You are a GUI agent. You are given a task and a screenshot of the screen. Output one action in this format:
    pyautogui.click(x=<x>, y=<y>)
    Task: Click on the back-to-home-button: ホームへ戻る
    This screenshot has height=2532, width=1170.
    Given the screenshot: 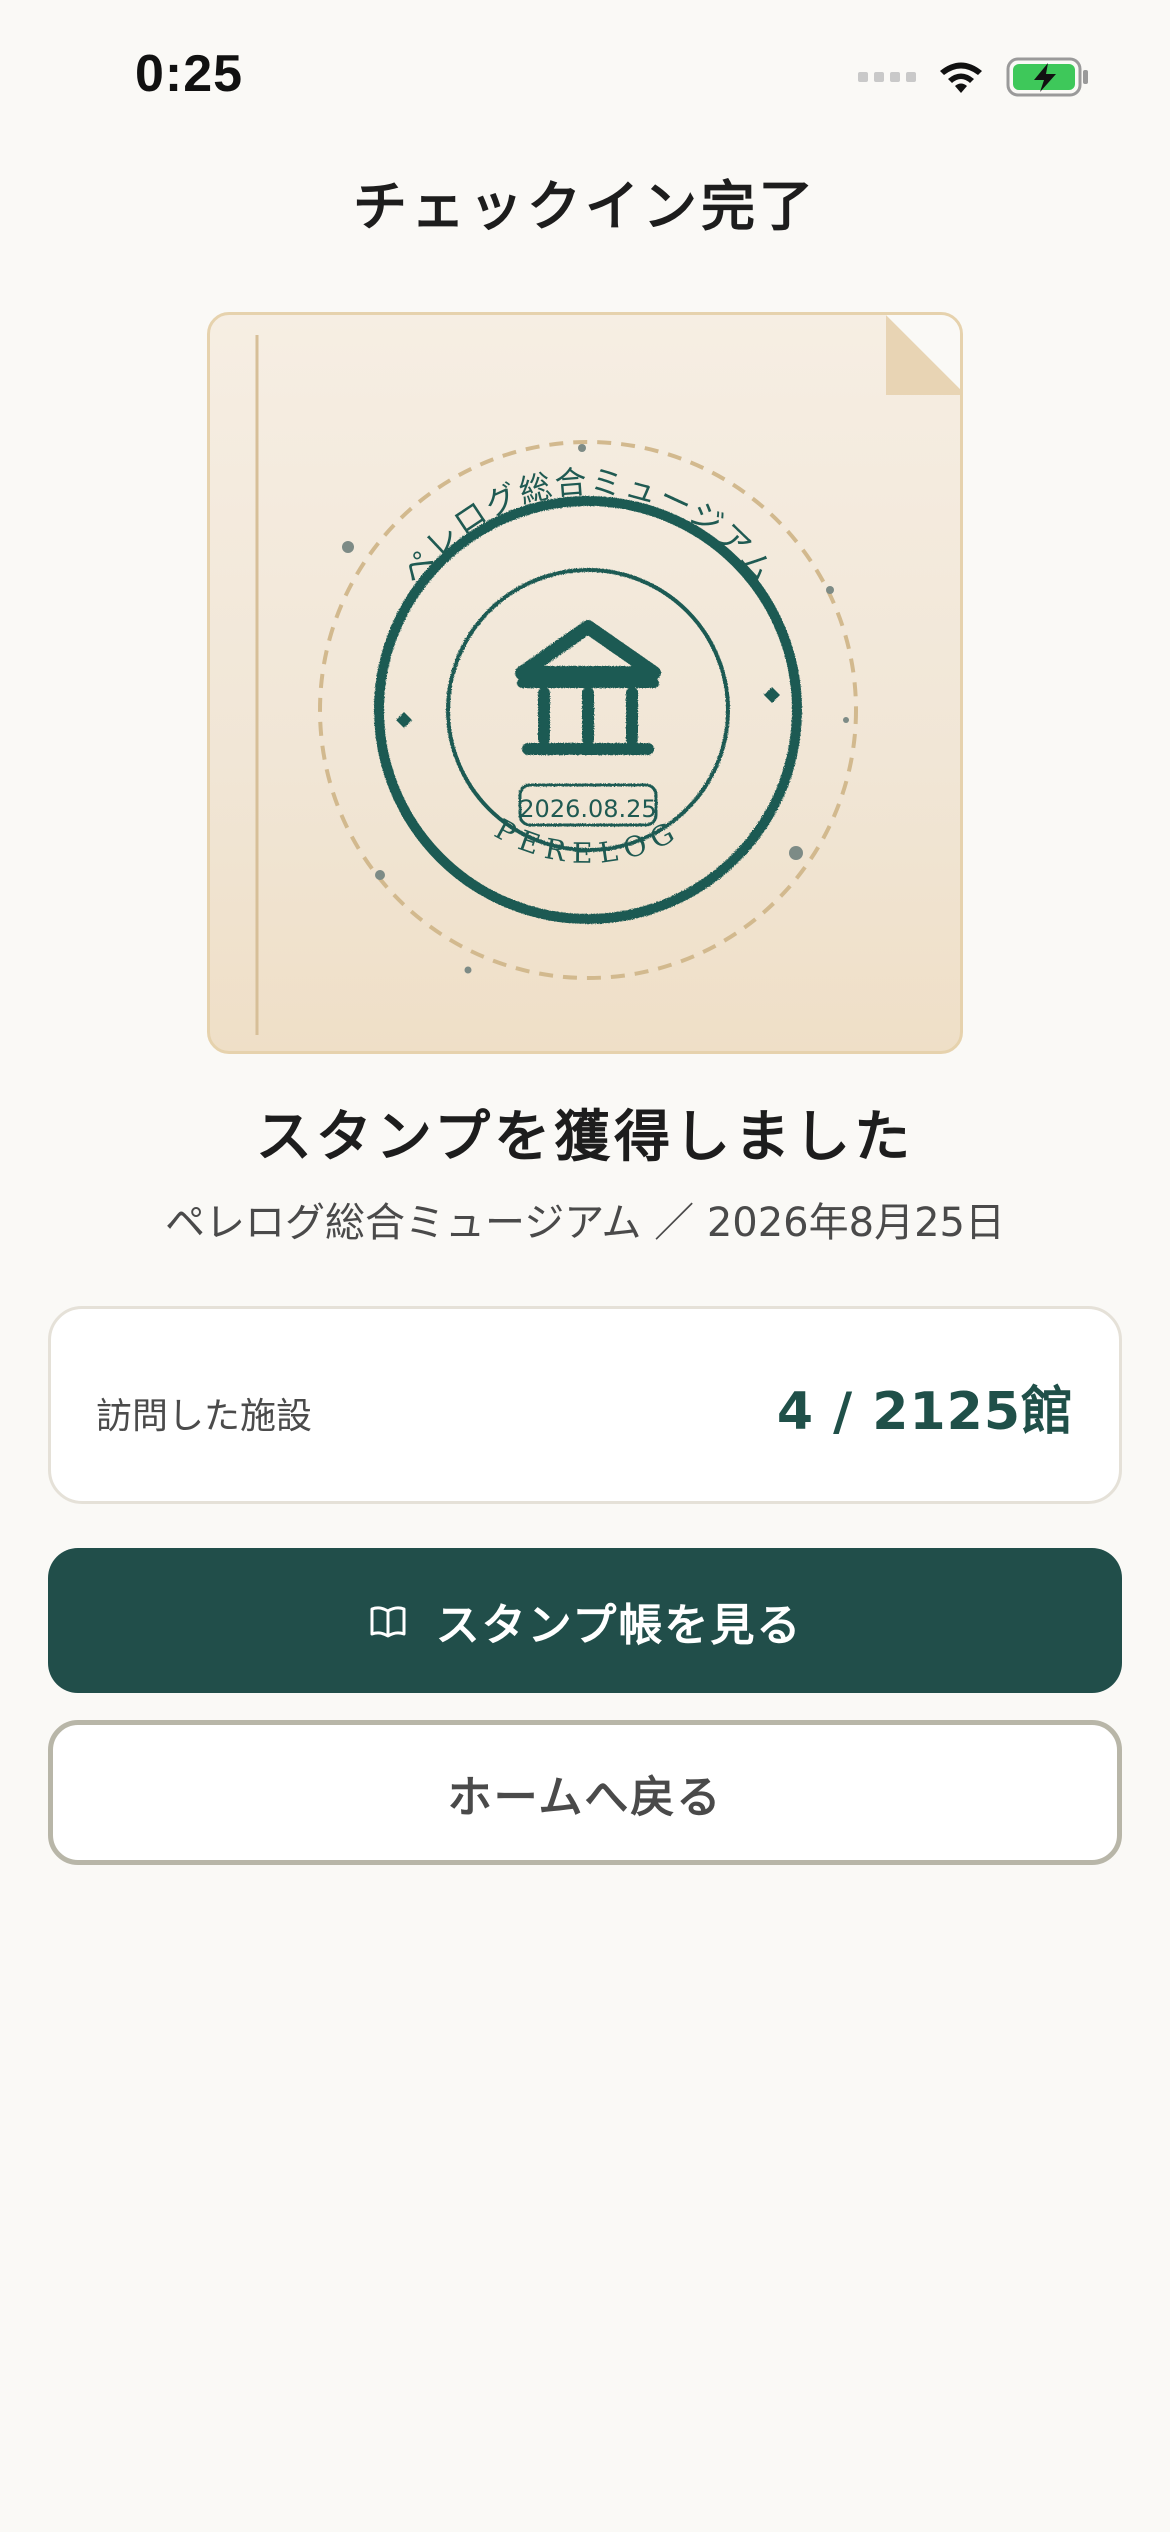 What is the action you would take?
    pyautogui.click(x=585, y=1792)
    